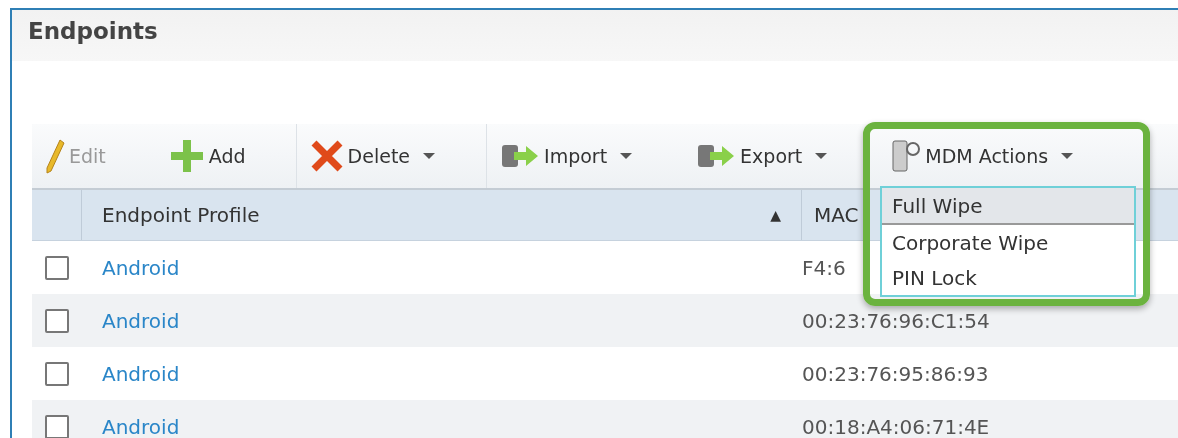  What do you see at coordinates (181, 215) in the screenshot?
I see `column-header: Endpoint Profile` at bounding box center [181, 215].